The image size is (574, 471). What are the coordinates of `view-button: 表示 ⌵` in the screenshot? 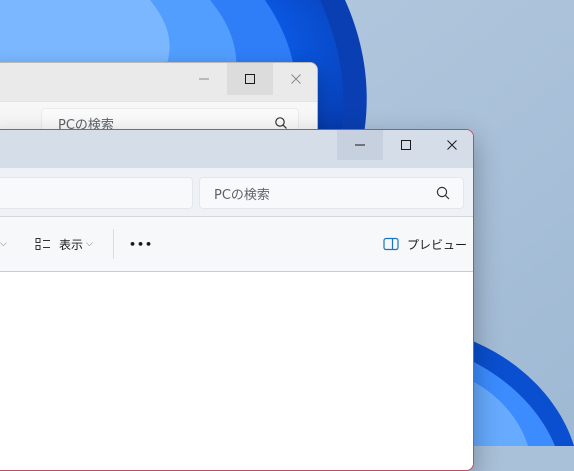 It's located at (64, 244).